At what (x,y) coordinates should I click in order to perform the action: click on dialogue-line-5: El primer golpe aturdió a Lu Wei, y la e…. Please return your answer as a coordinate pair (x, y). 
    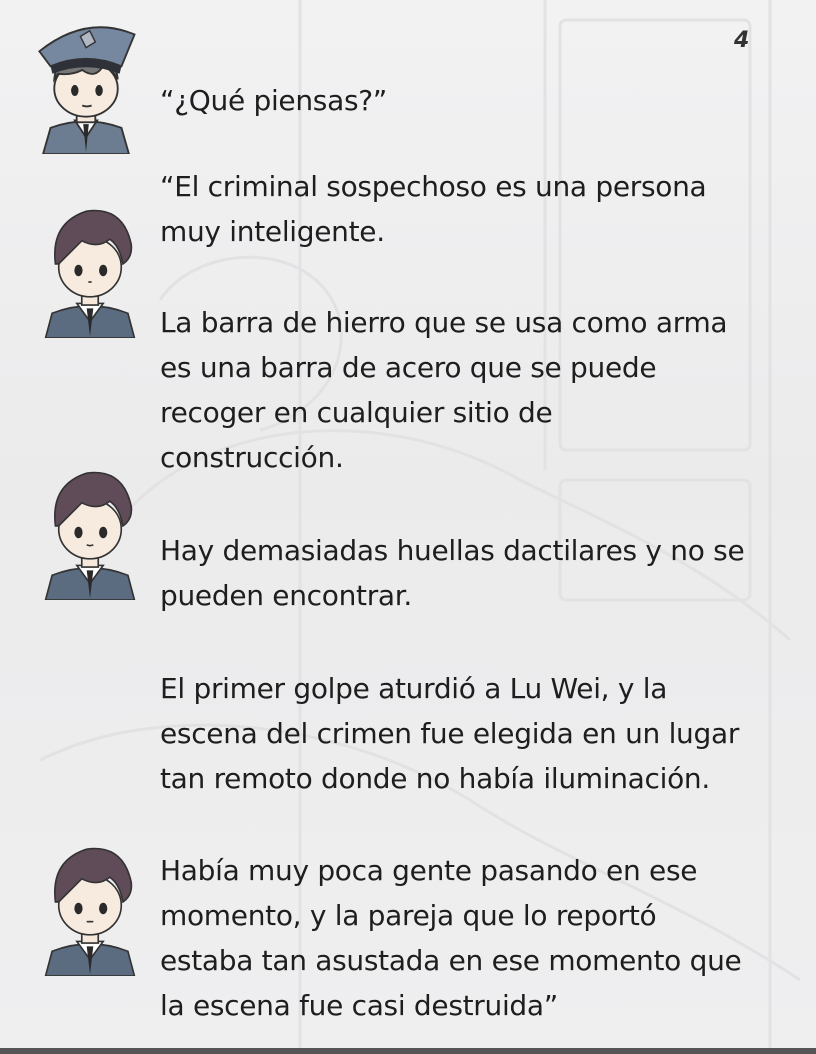
    Looking at the image, I should click on (450, 733).